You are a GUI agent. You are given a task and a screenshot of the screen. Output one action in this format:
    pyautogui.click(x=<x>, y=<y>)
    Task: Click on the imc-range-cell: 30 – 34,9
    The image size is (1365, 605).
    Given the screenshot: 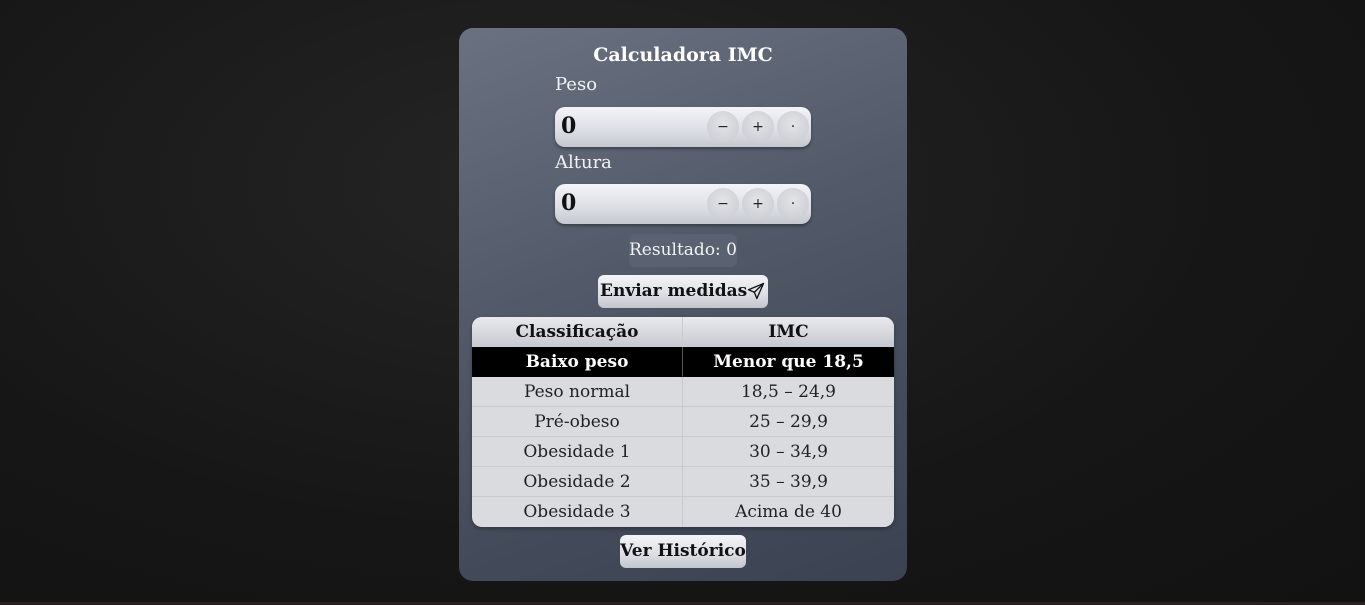 What is the action you would take?
    pyautogui.click(x=788, y=452)
    